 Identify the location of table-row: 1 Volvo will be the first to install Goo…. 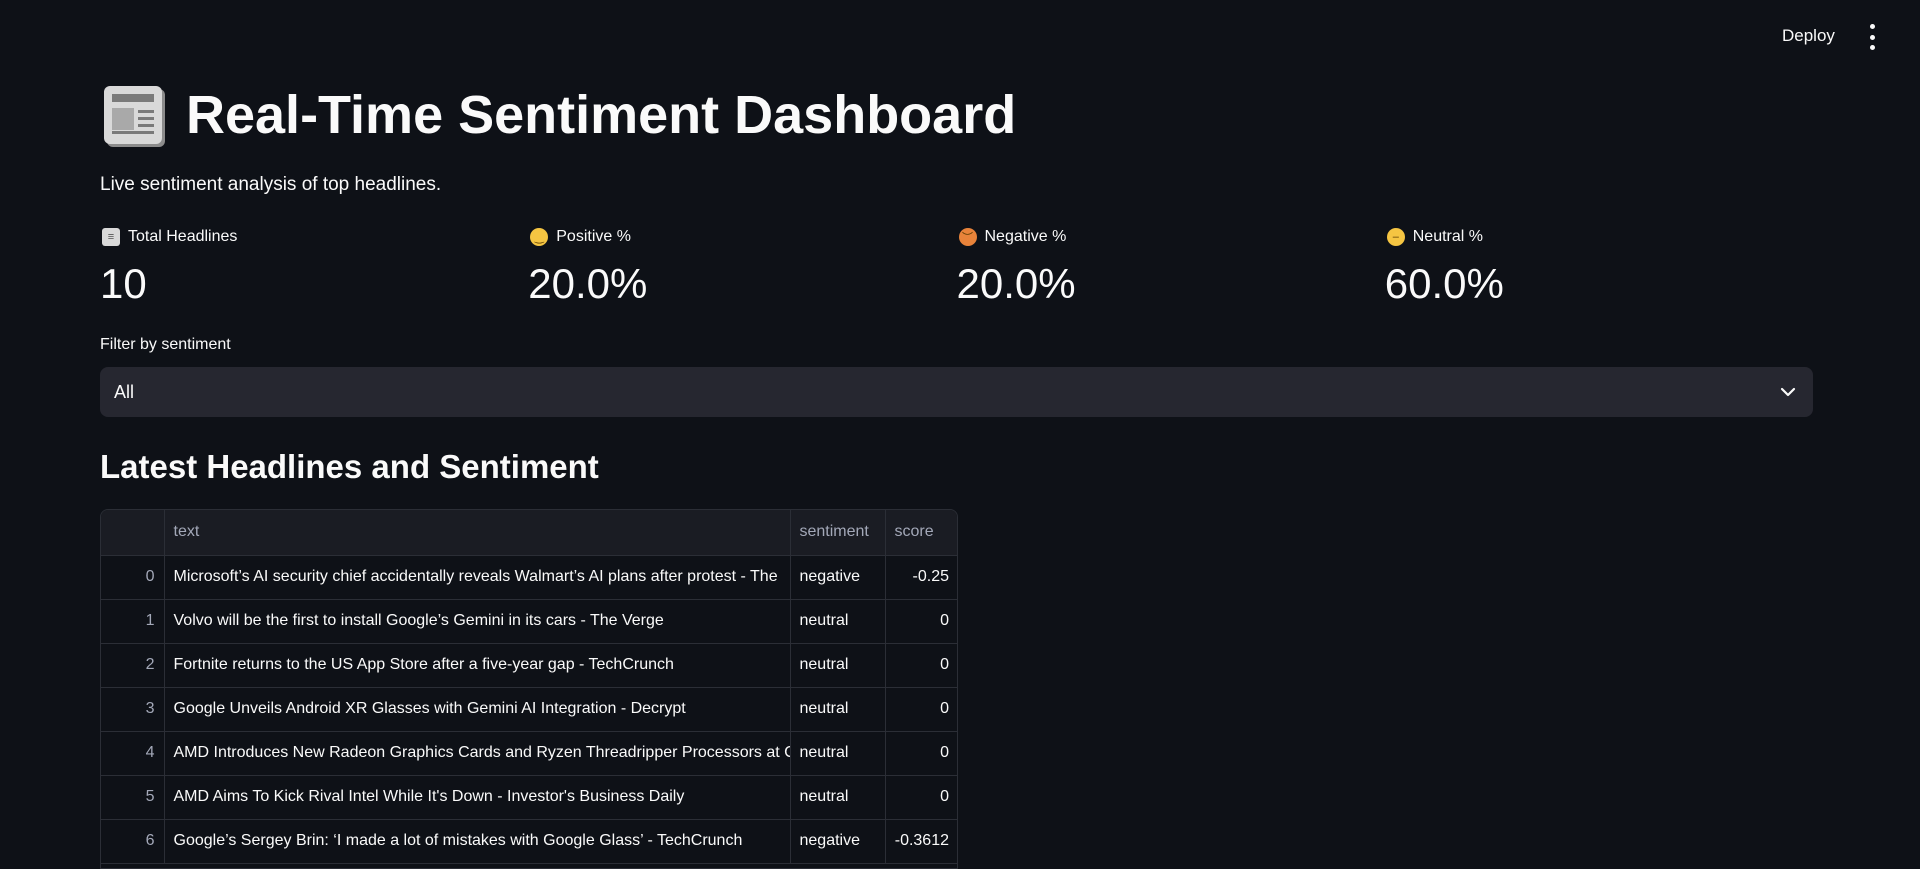
(529, 621).